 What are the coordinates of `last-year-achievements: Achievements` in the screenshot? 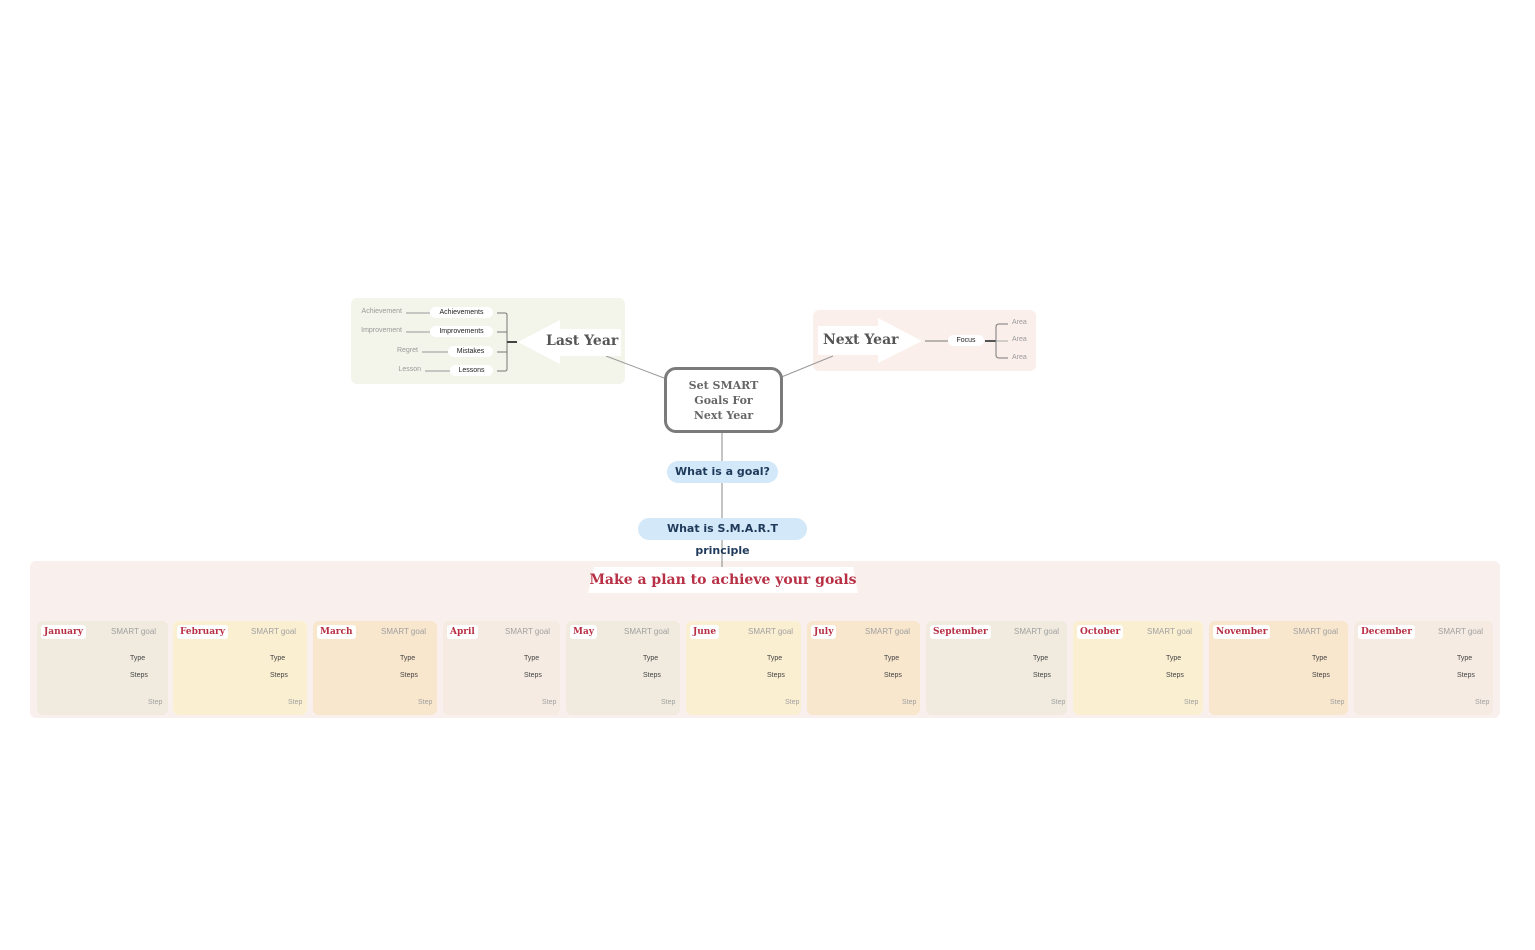 It's located at (461, 312).